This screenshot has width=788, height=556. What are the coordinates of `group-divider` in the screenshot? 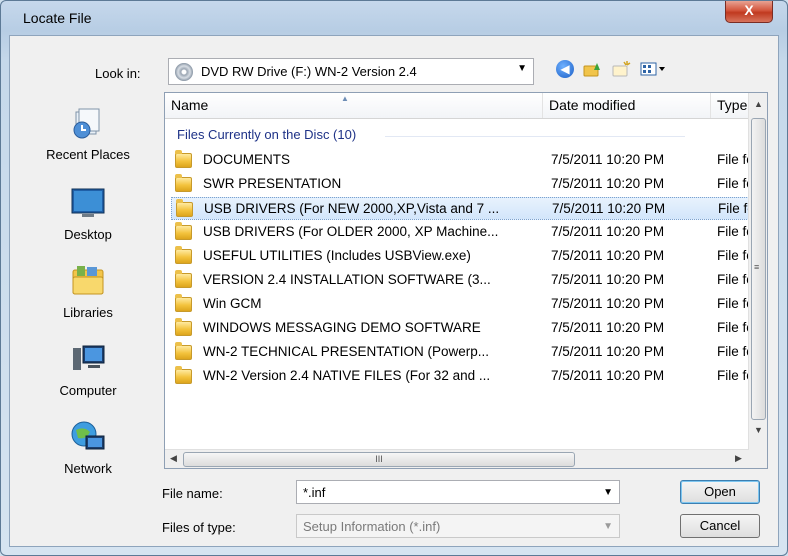 It's located at (535, 136).